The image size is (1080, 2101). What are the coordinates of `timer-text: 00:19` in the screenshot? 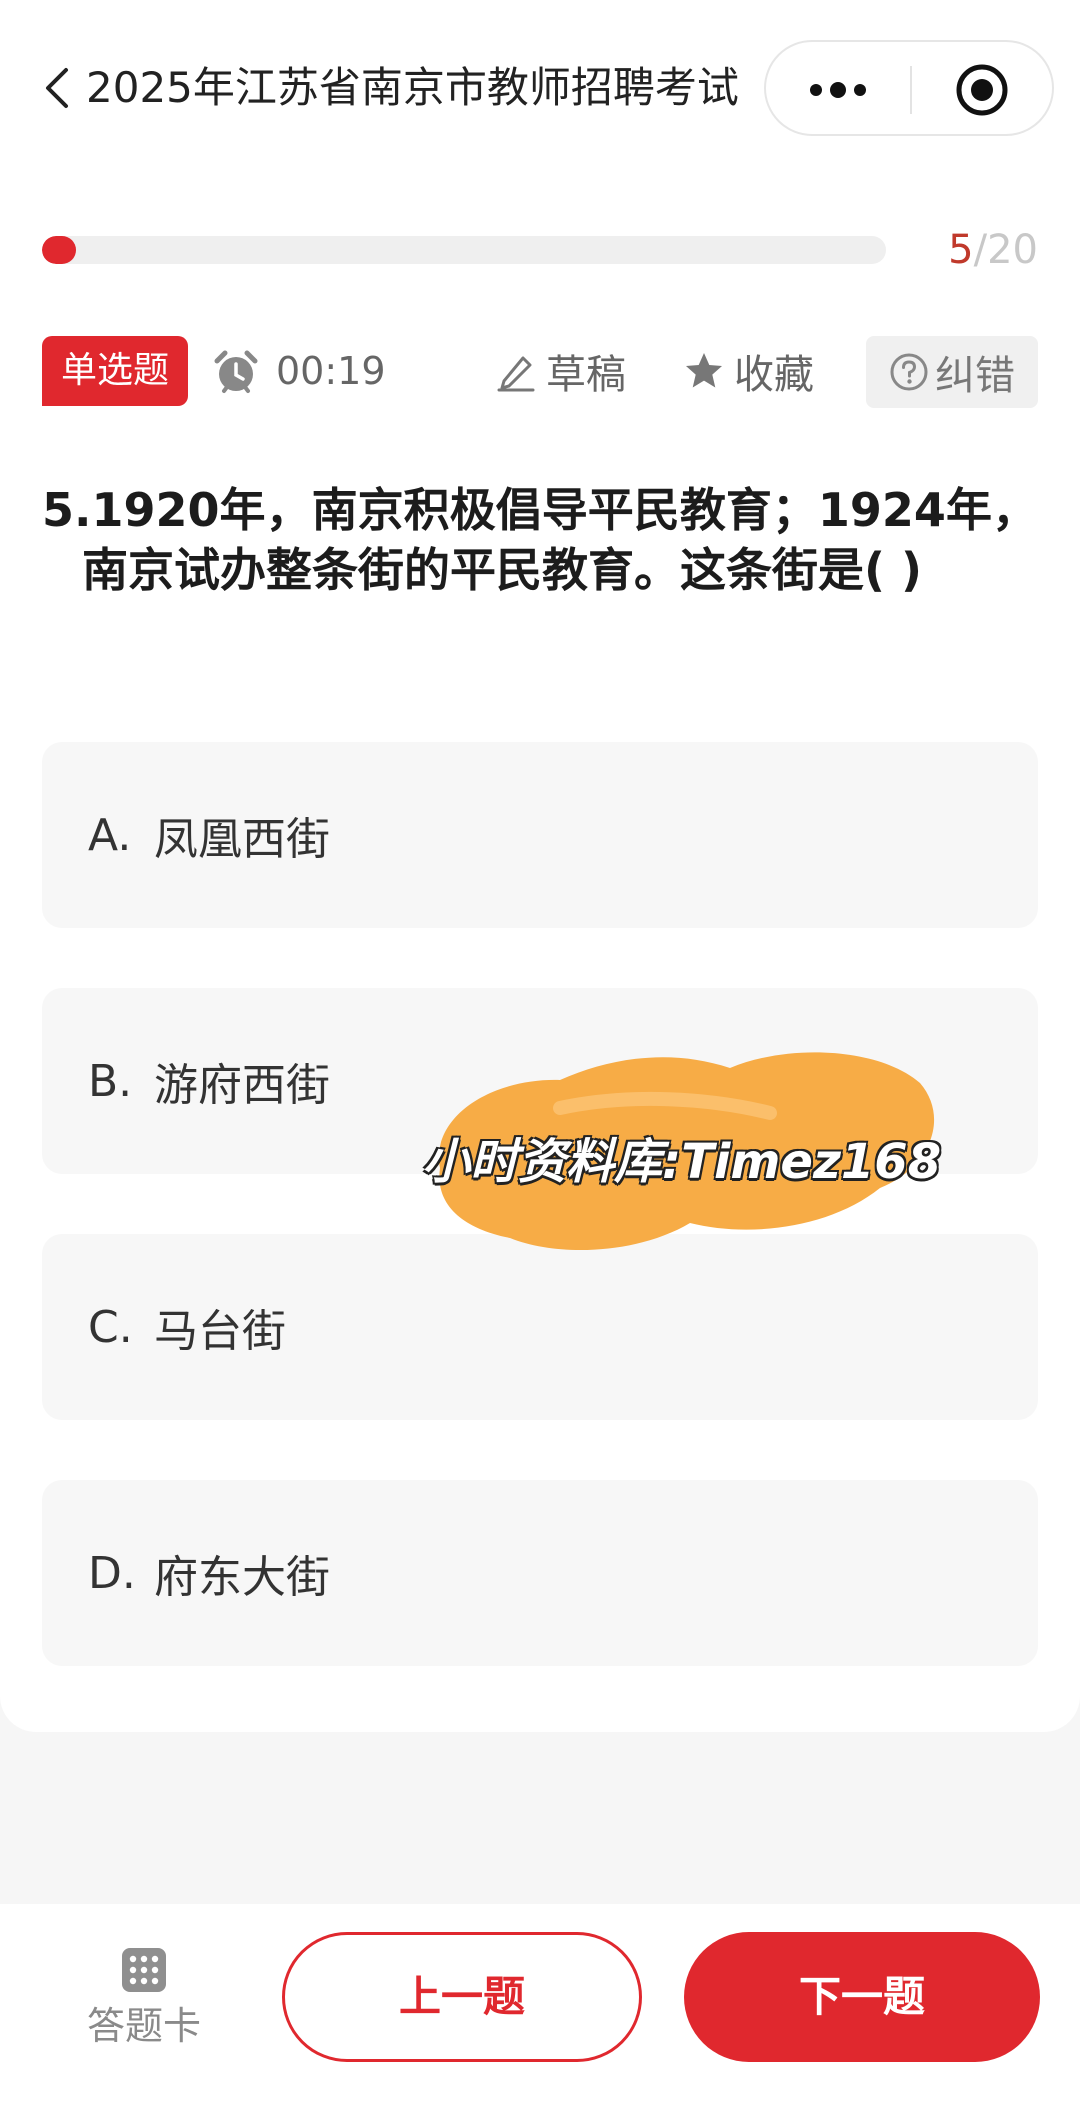 It's located at (331, 371).